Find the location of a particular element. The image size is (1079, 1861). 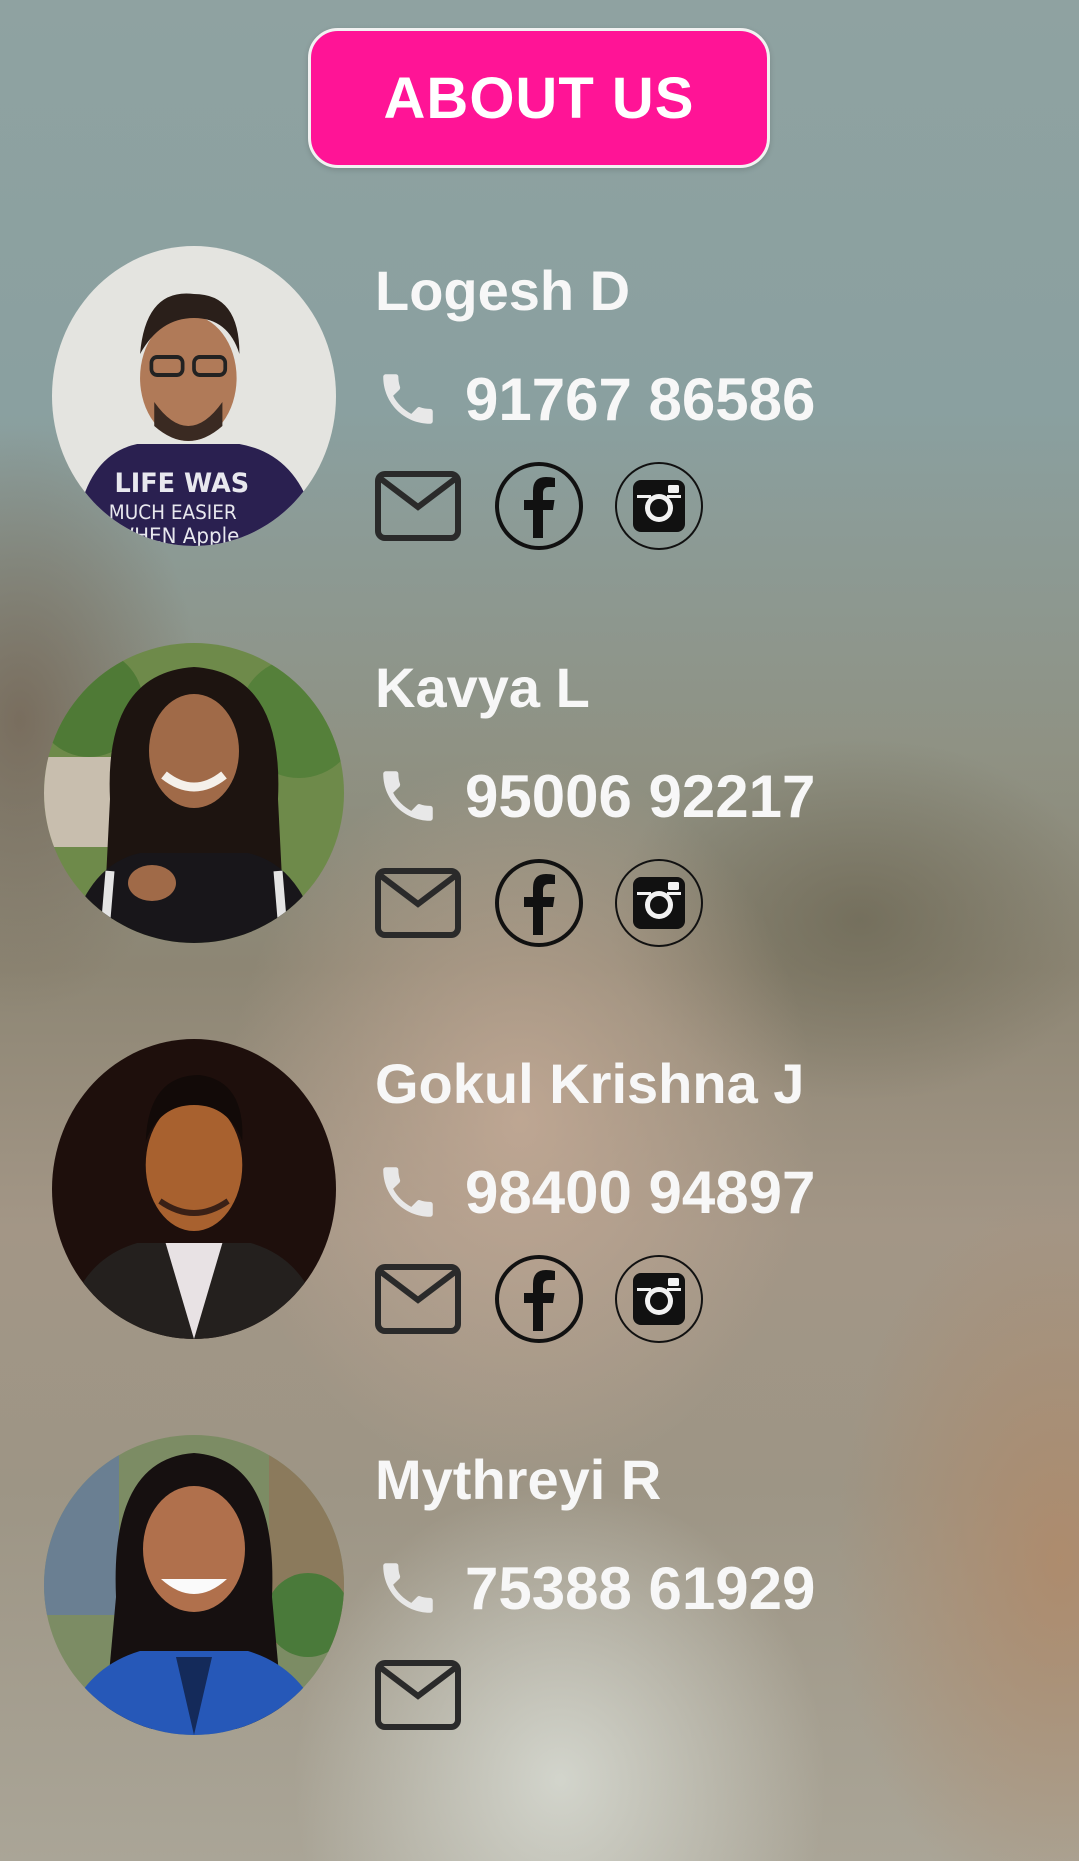

member-name: Kavya L is located at coordinates (482, 687).